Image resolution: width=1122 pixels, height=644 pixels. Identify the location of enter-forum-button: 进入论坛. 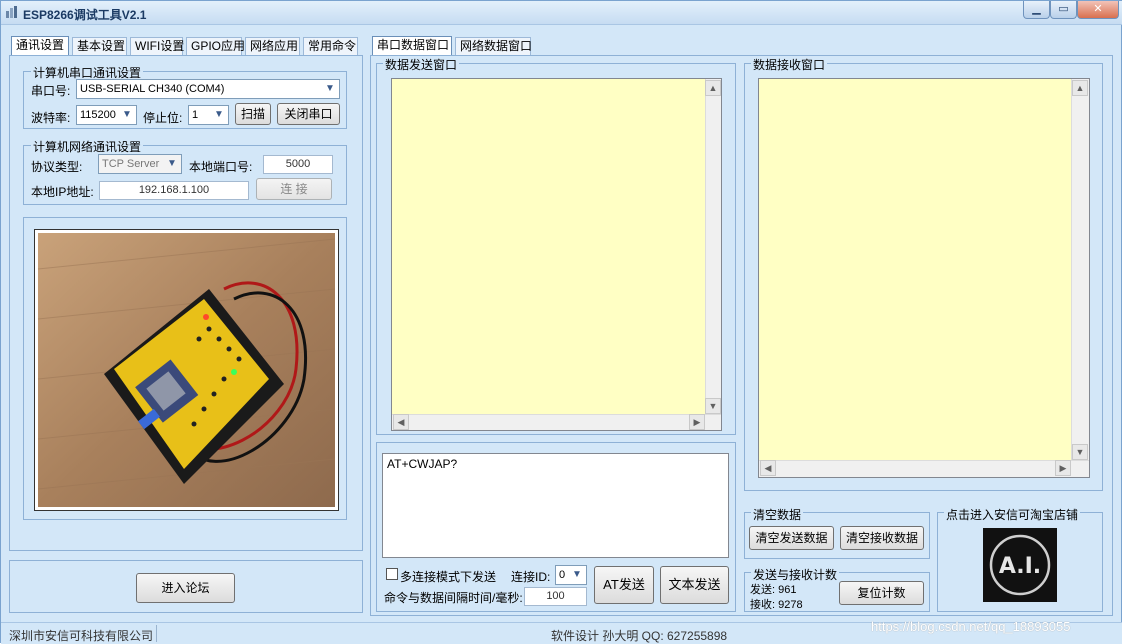
(185, 588).